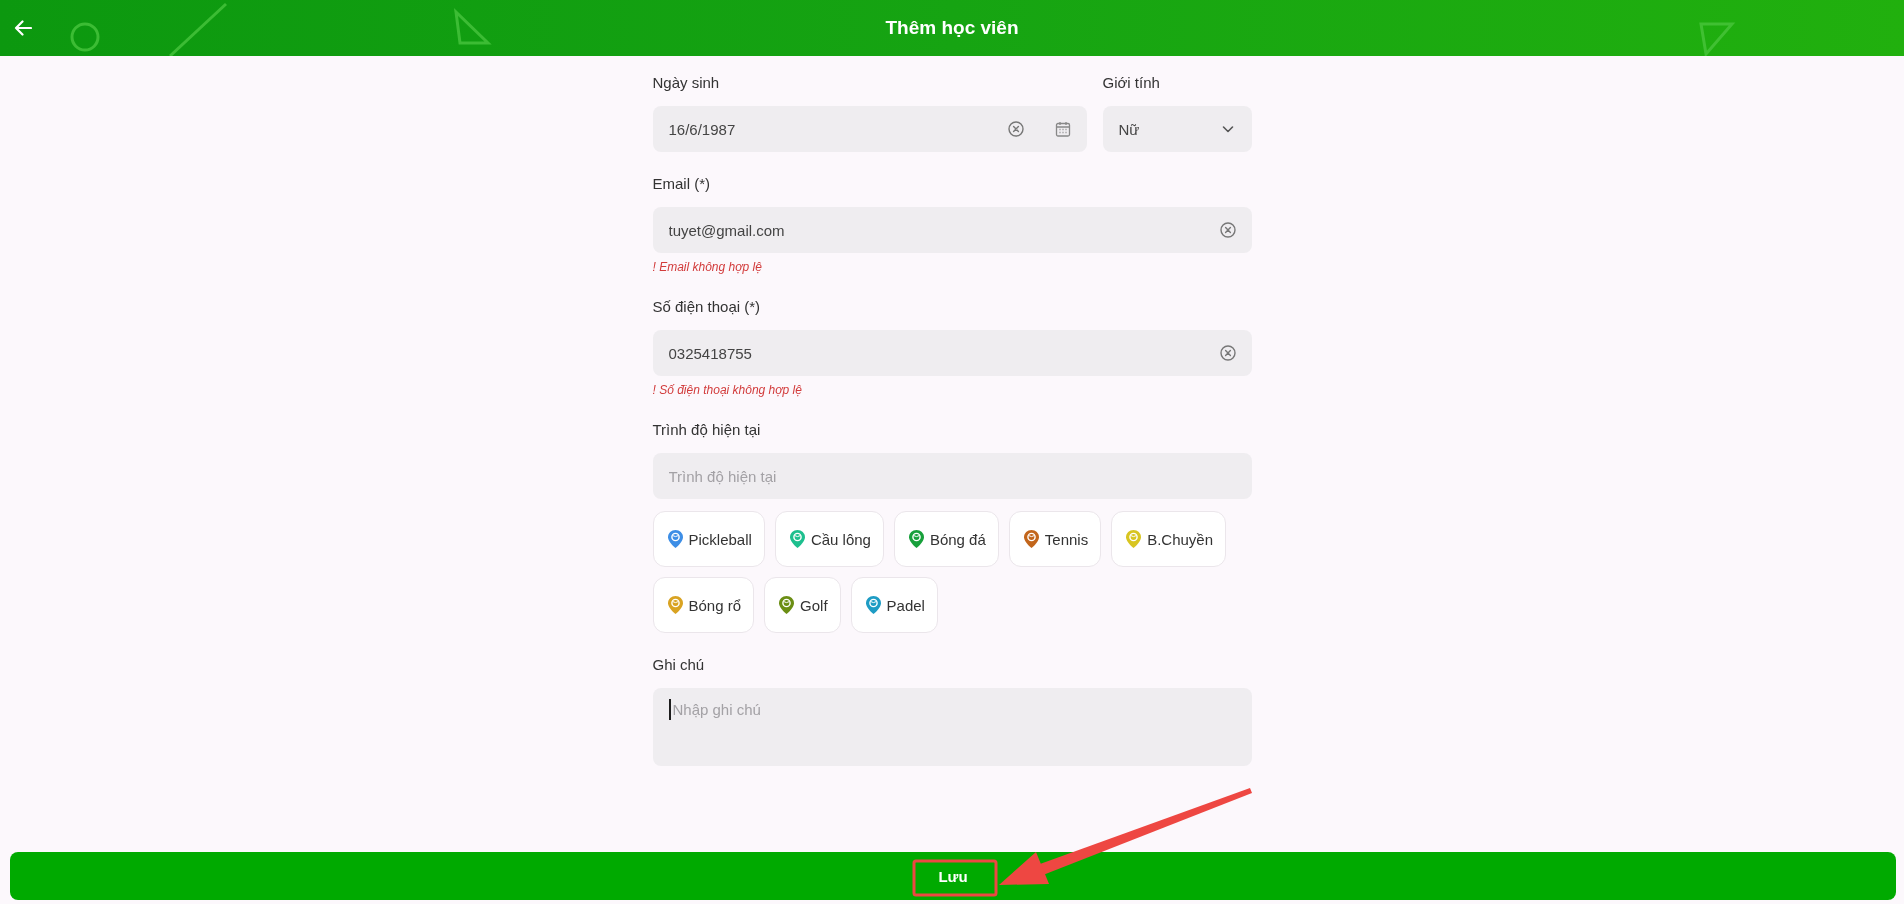  Describe the element at coordinates (802, 605) in the screenshot. I see `sport-chip: Golf` at that location.